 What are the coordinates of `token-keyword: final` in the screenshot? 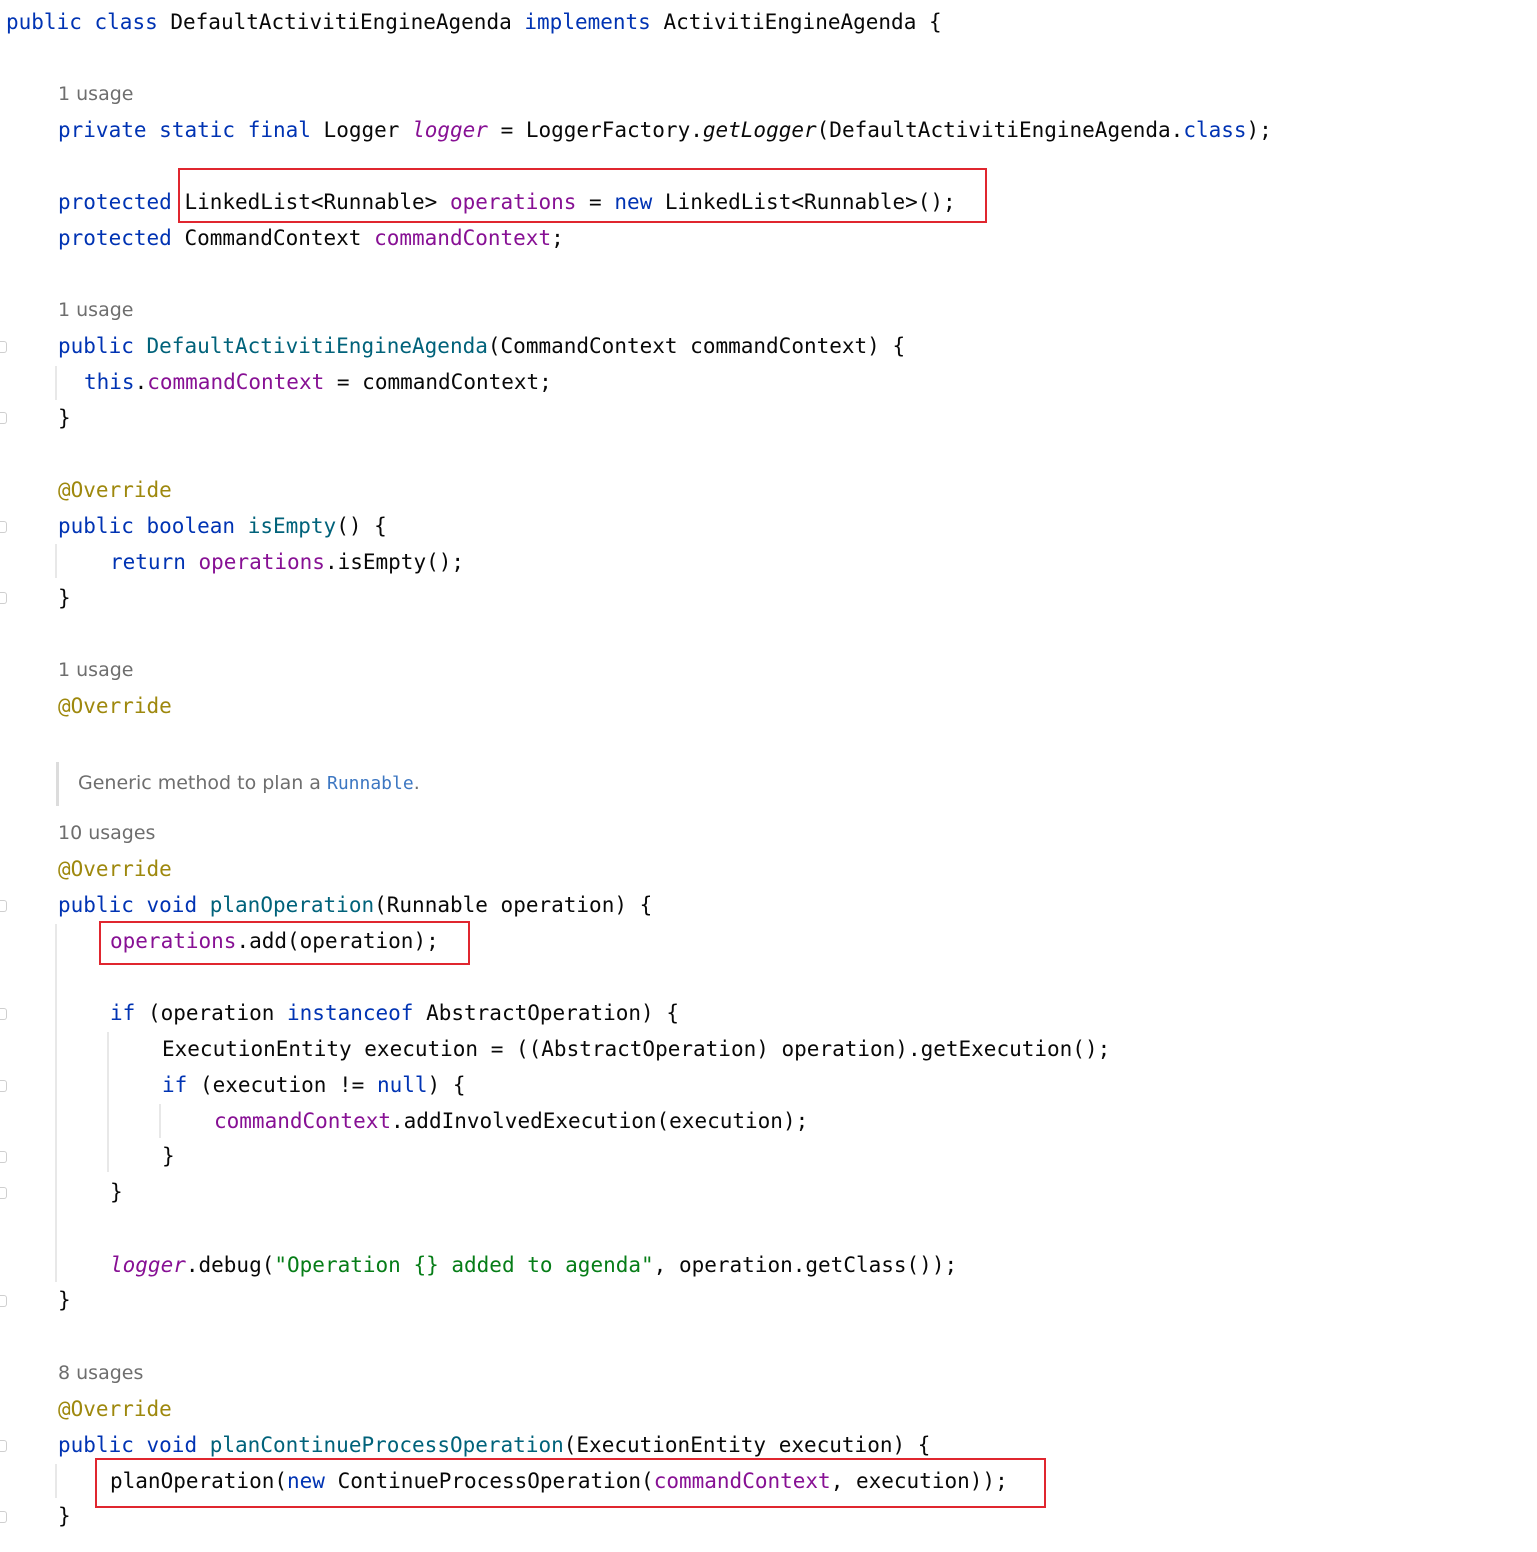 It's located at (279, 130).